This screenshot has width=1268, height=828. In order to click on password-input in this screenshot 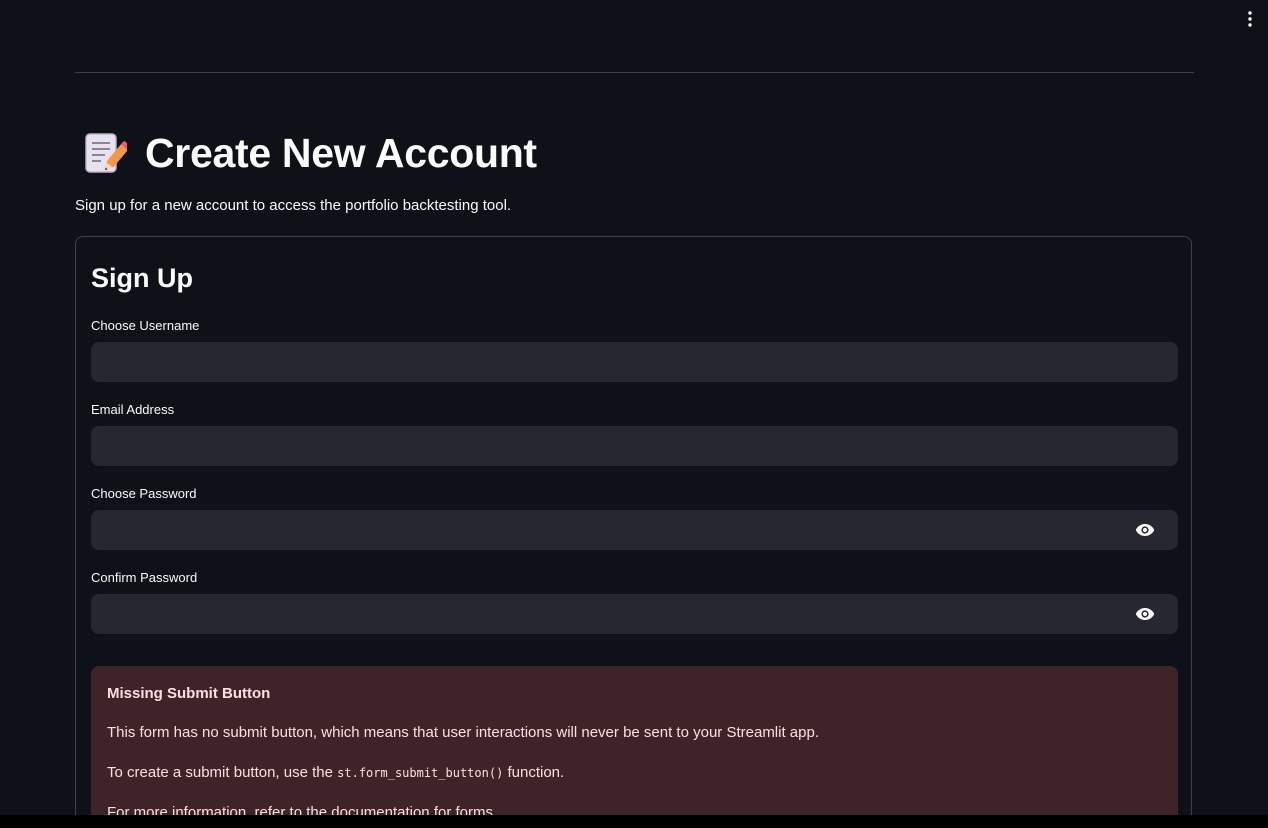, I will do `click(634, 530)`.